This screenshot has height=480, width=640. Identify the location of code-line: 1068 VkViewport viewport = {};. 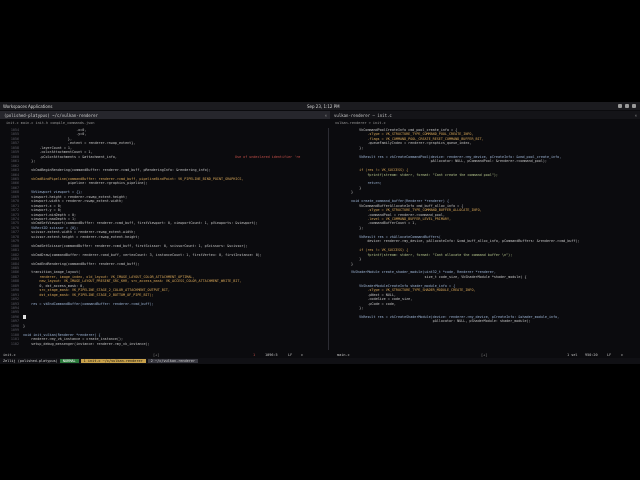
(164, 192).